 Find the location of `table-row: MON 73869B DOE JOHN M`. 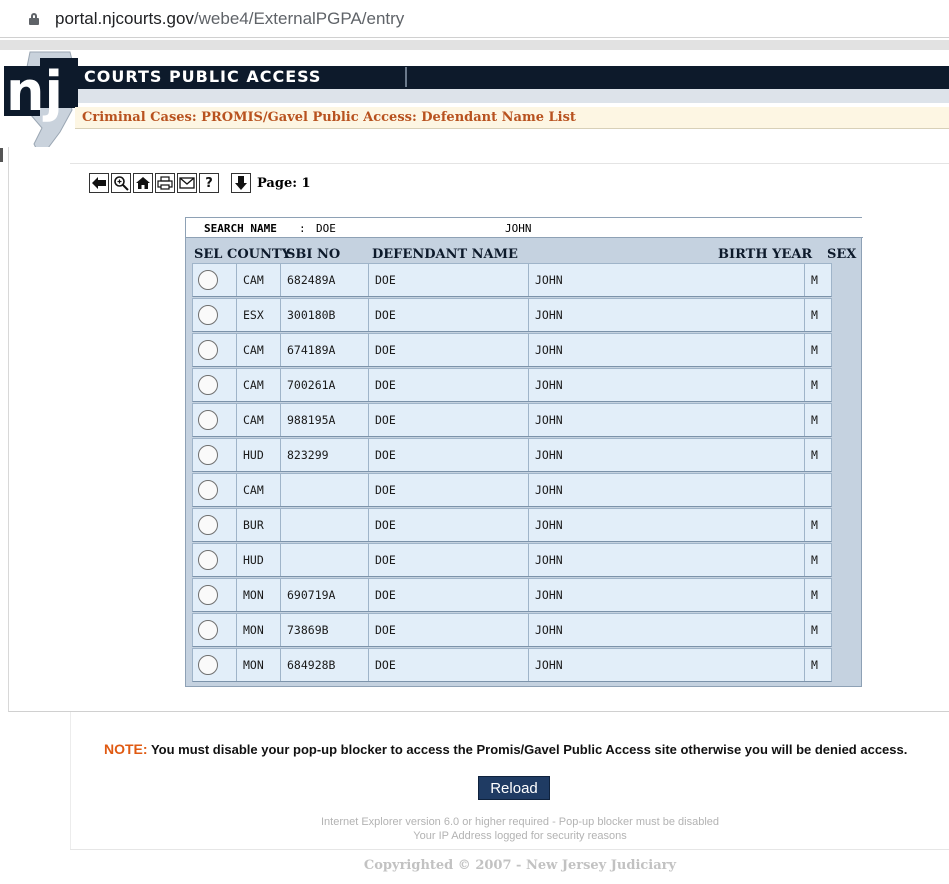

table-row: MON 73869B DOE JOHN M is located at coordinates (512, 630).